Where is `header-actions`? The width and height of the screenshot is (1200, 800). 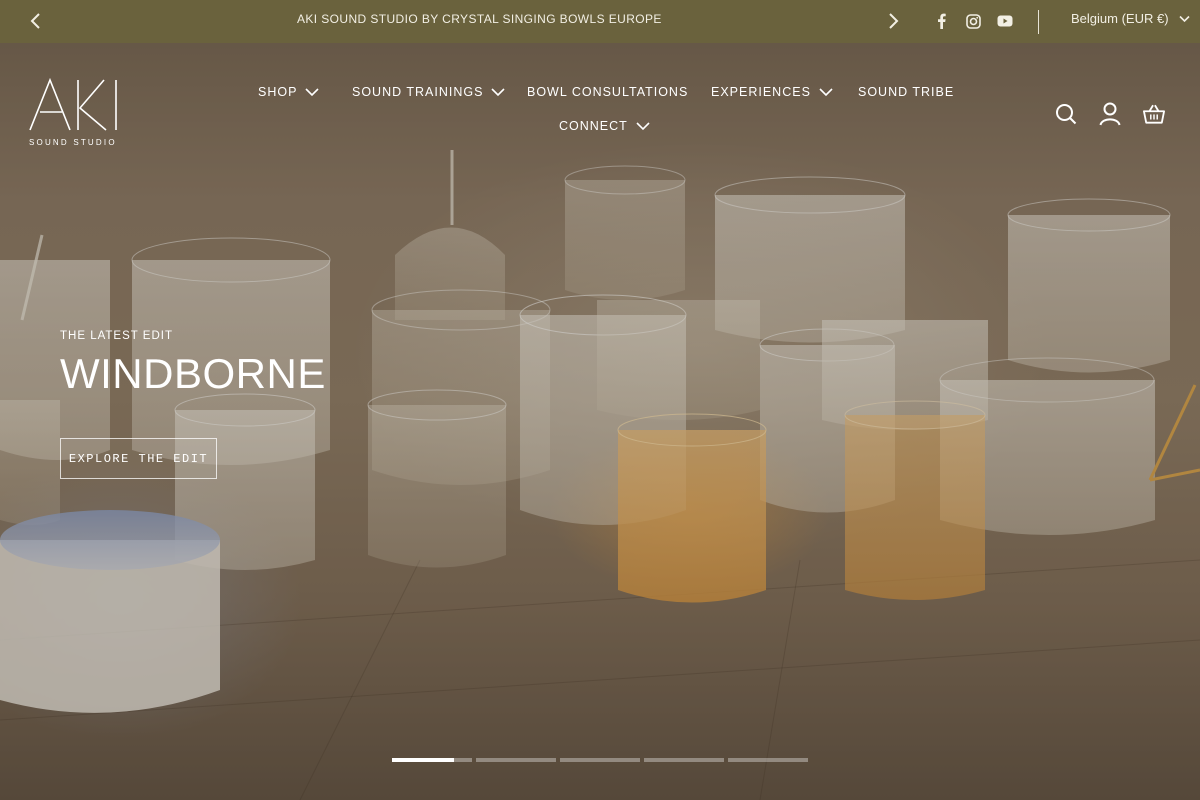 header-actions is located at coordinates (1110, 114).